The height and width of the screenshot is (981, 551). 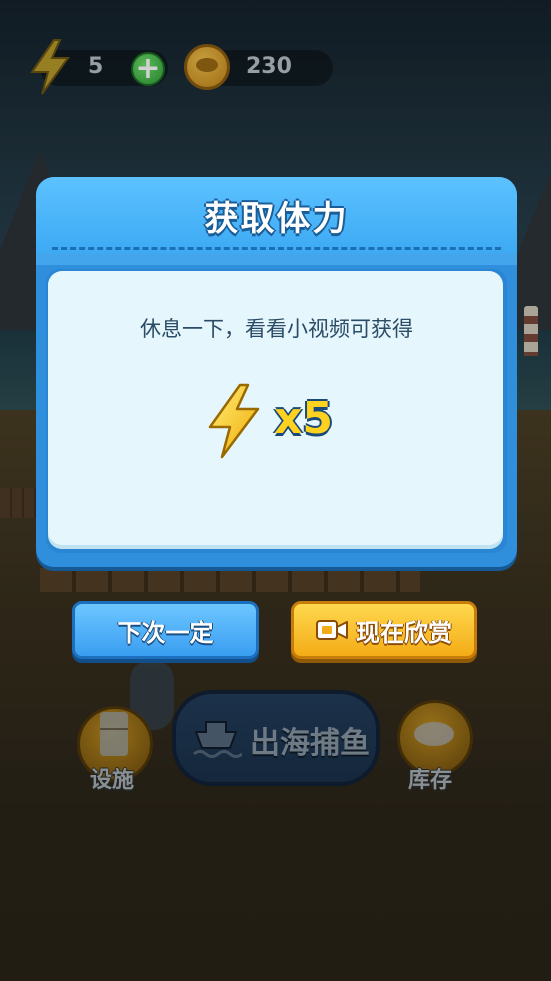 I want to click on dialog-description: 休息一下，看看小视频可获得, so click(x=276, y=329).